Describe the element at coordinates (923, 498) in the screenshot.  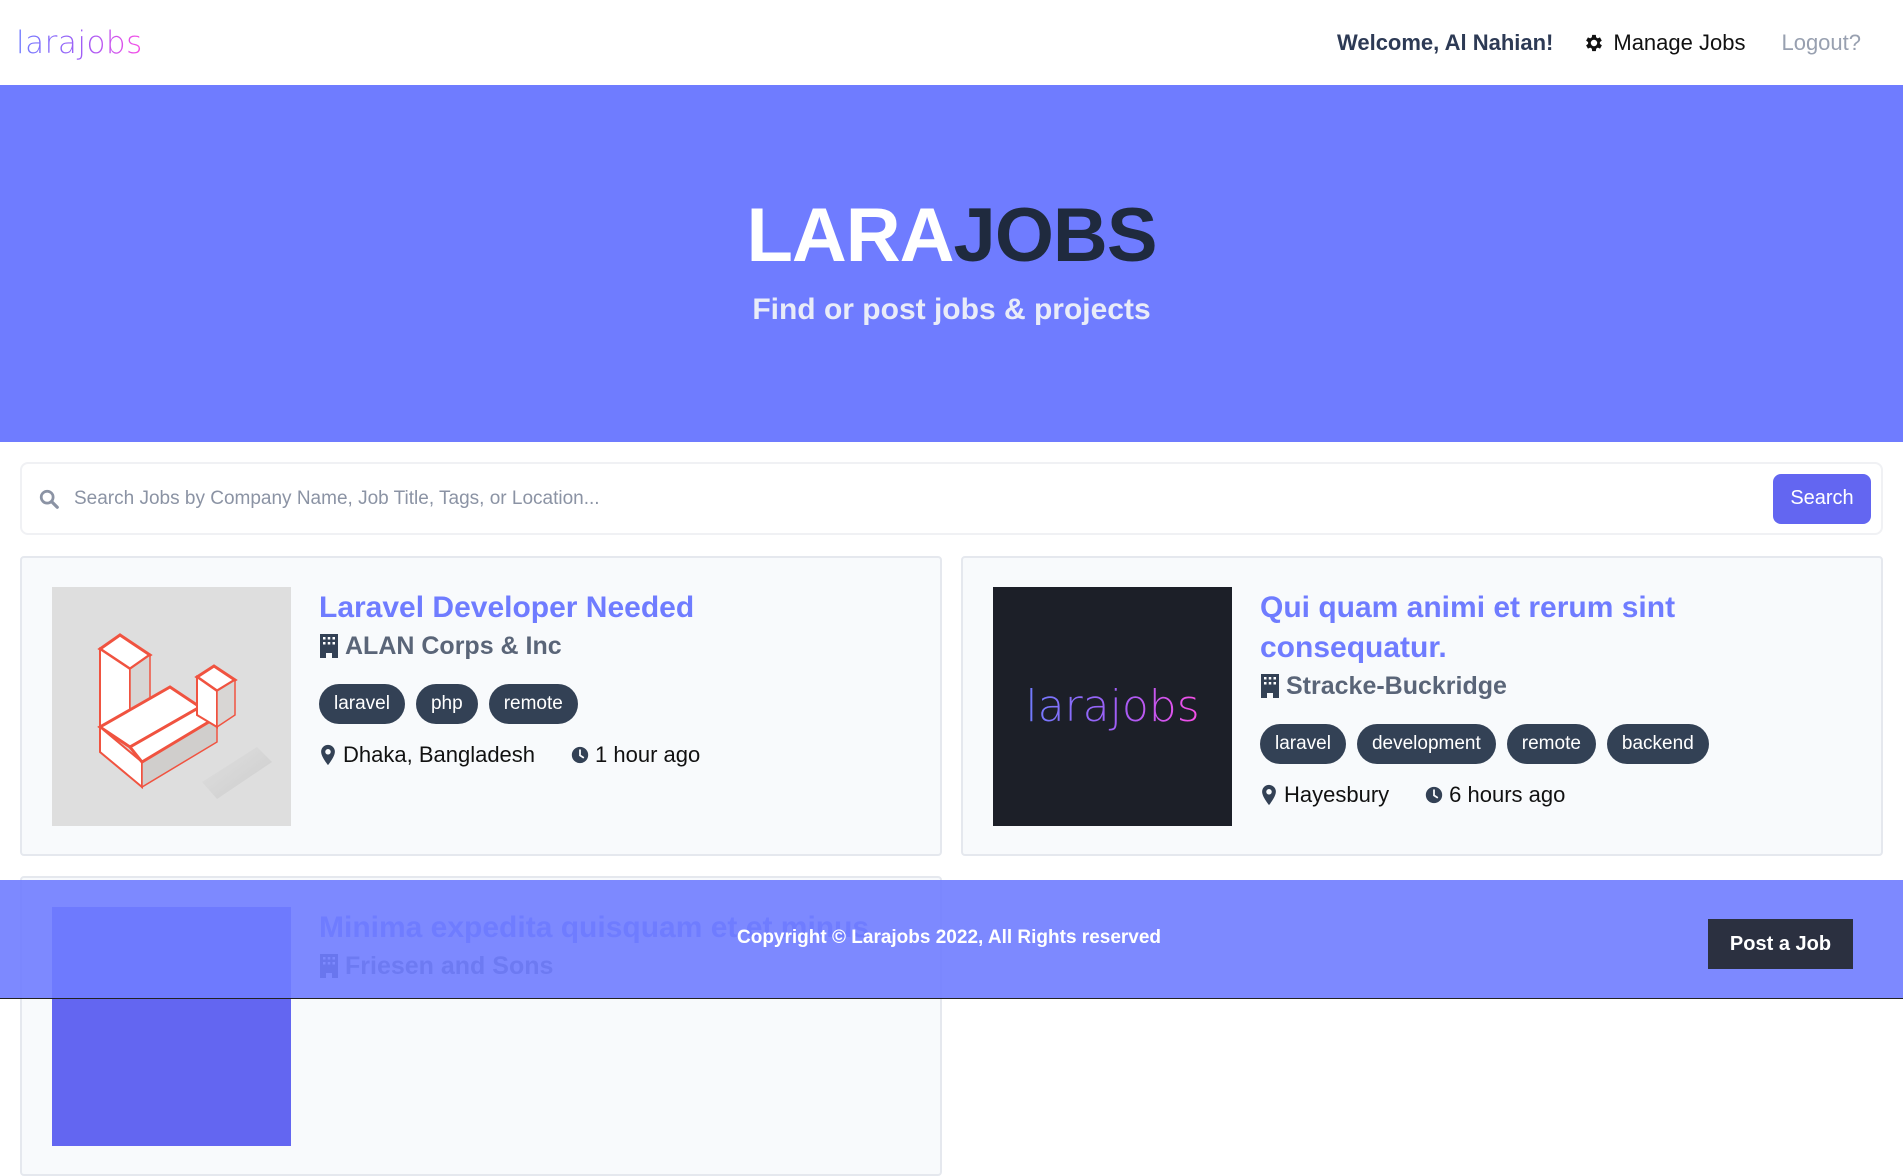
I see `search-input` at that location.